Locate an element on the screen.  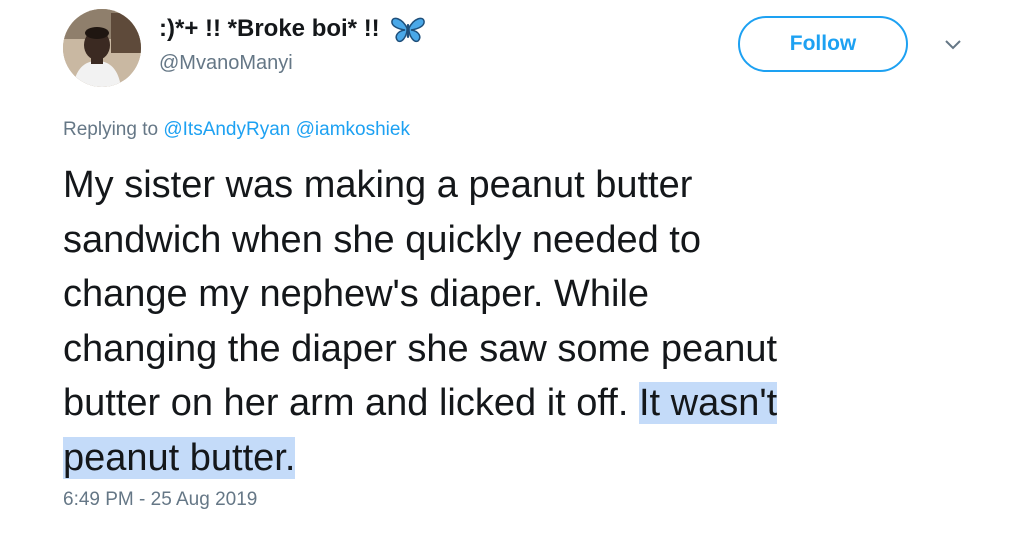
author-handle: @MvanoManyi is located at coordinates (226, 63).